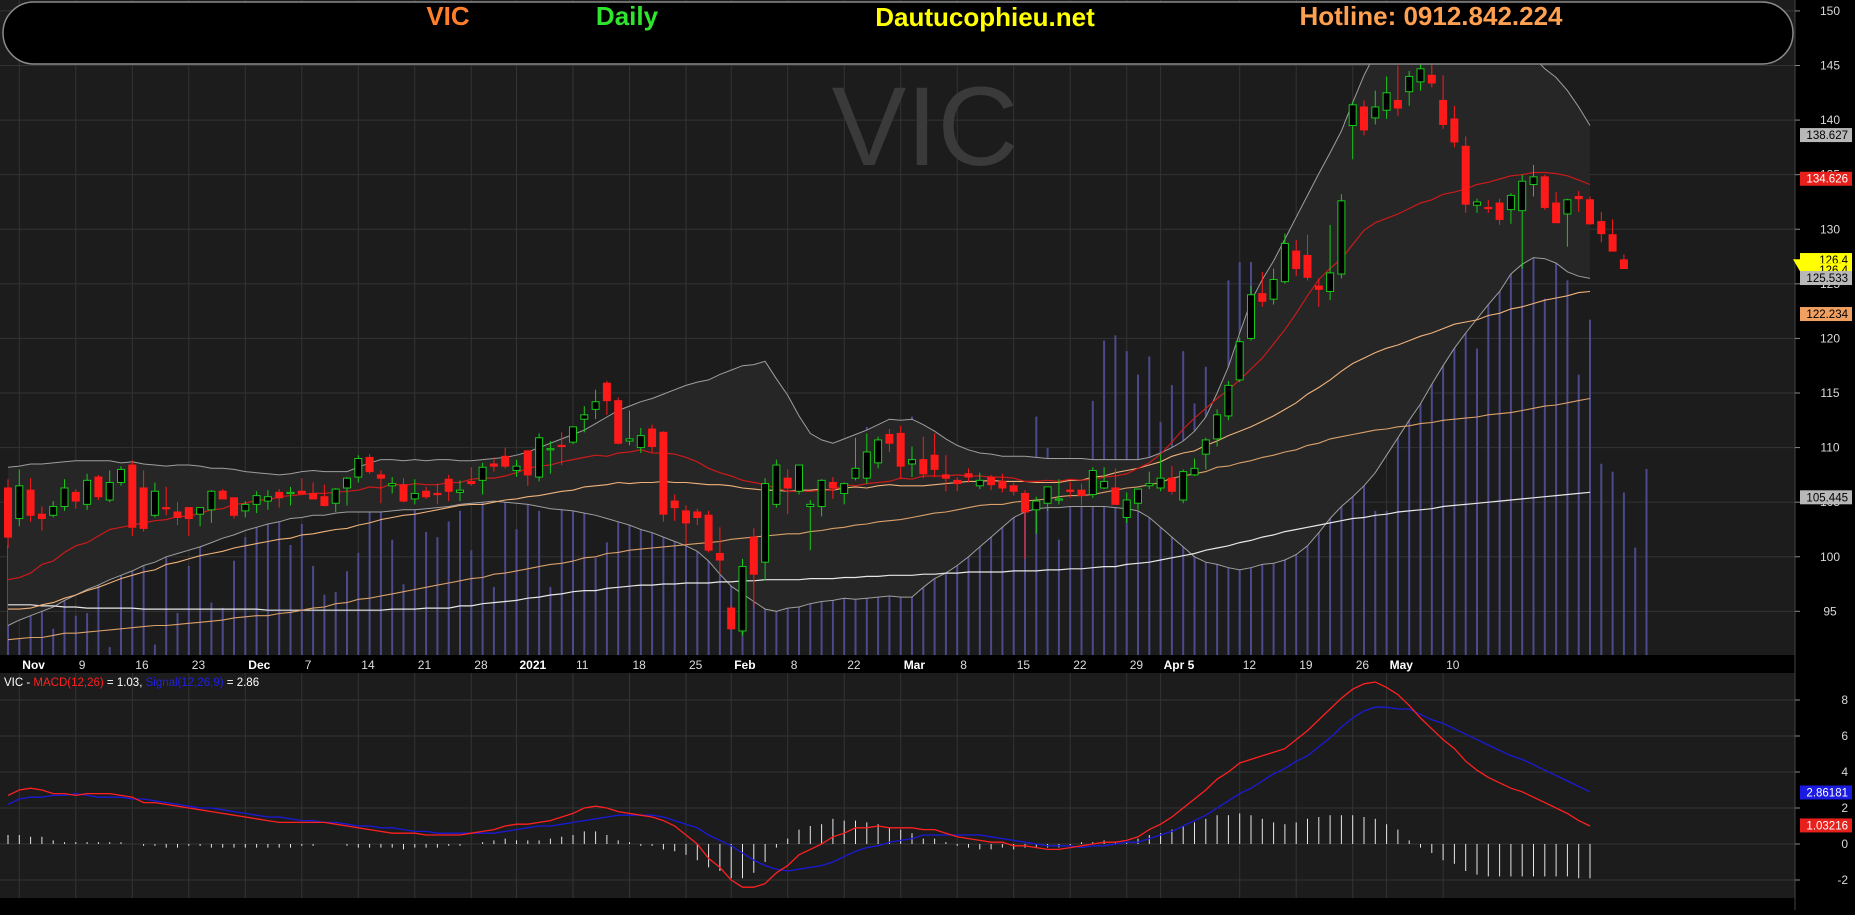 Image resolution: width=1855 pixels, height=915 pixels. What do you see at coordinates (1844, 844) in the screenshot?
I see `macd-tick-label: 0` at bounding box center [1844, 844].